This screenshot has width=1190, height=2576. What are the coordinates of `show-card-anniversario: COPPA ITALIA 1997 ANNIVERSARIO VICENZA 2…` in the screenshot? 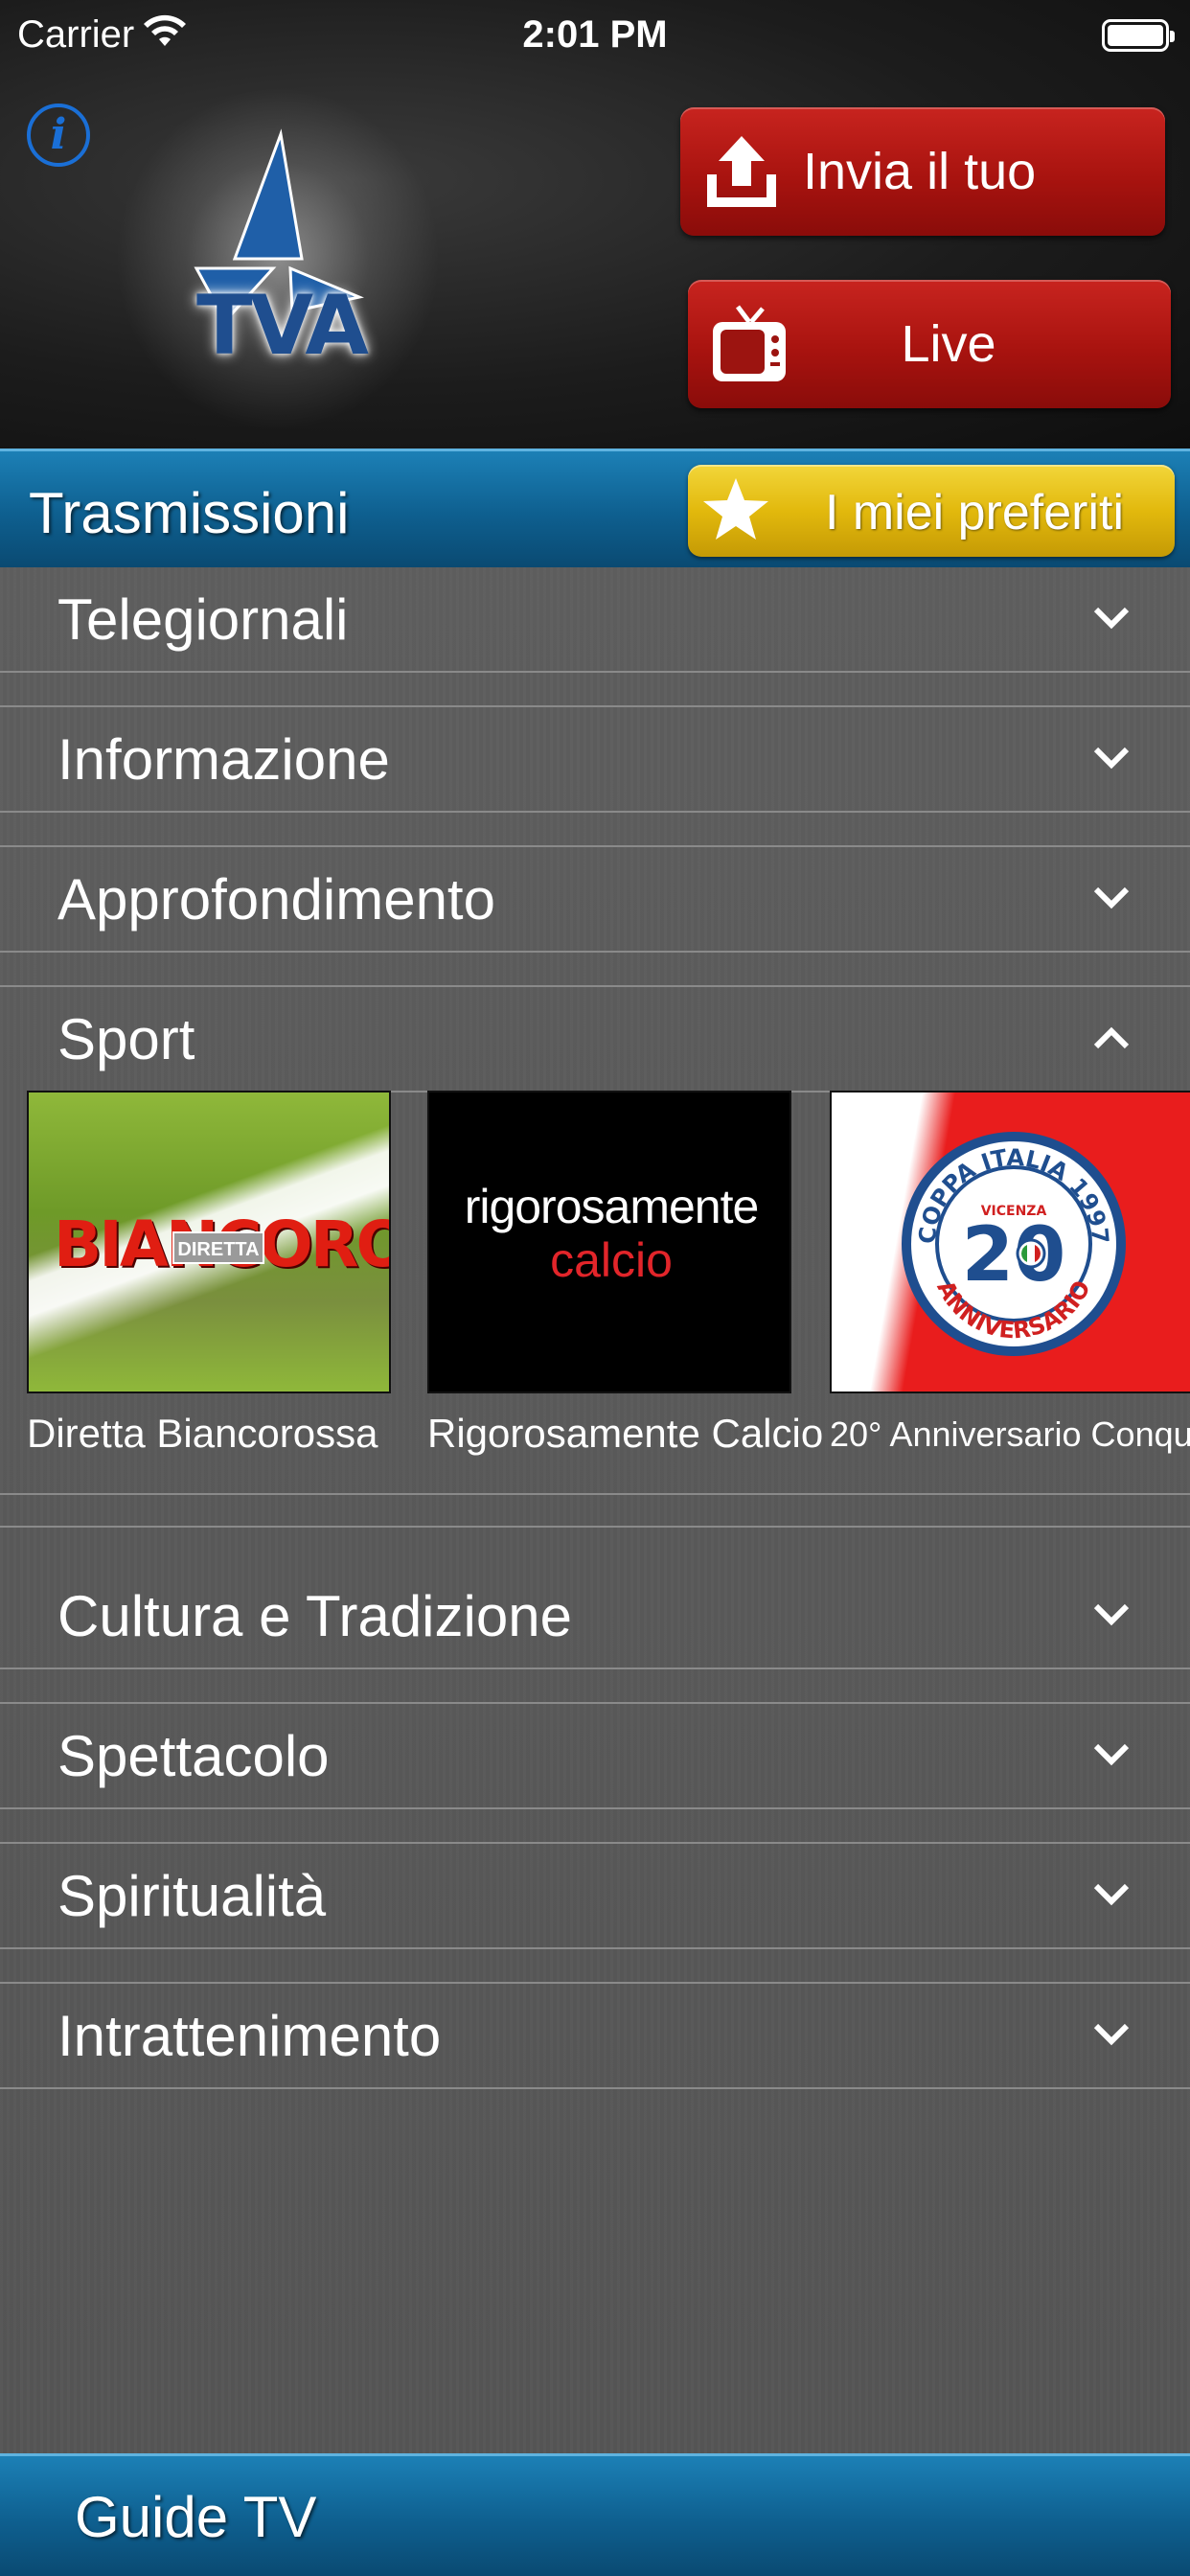 It's located at (1010, 1272).